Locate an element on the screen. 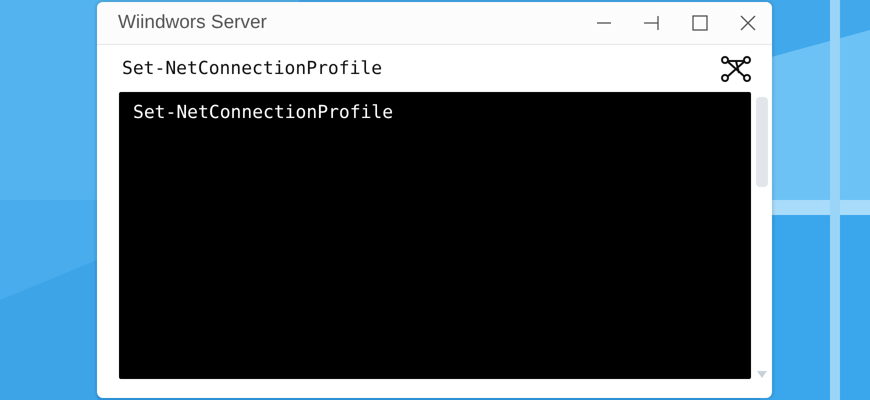 The width and height of the screenshot is (870, 400). maximize-icon is located at coordinates (700, 23).